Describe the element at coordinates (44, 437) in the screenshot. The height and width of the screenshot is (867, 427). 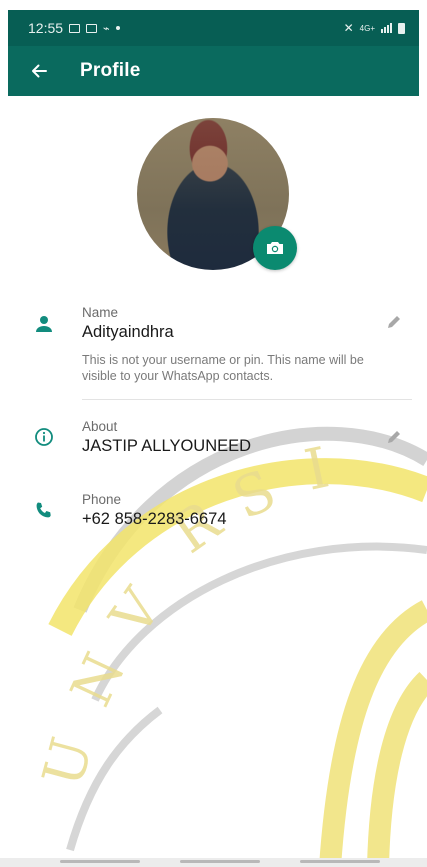
I see `info-icon` at that location.